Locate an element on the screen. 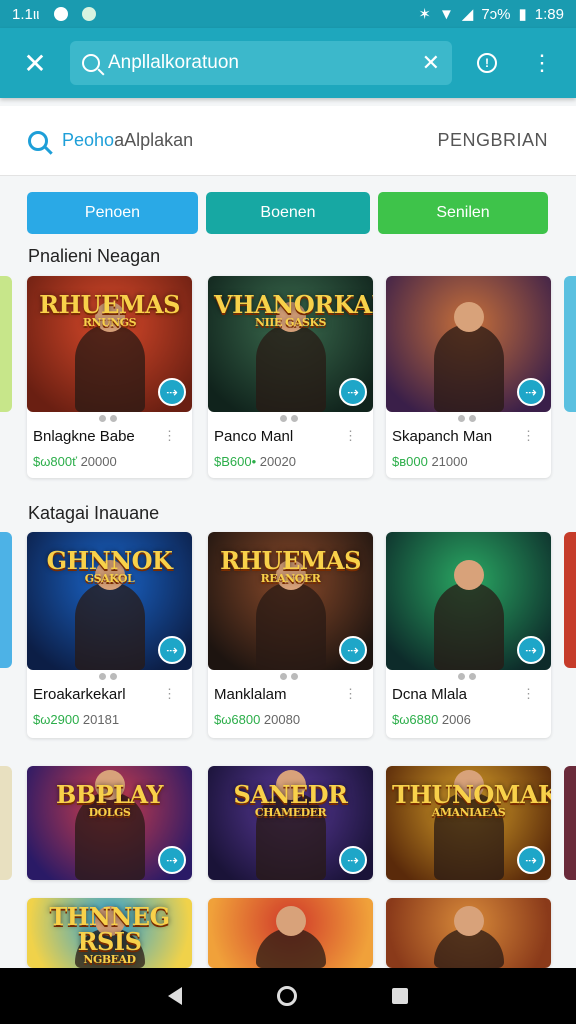 This screenshot has height=1024, width=576. app-name: Bnlagkne Babe is located at coordinates (84, 436).